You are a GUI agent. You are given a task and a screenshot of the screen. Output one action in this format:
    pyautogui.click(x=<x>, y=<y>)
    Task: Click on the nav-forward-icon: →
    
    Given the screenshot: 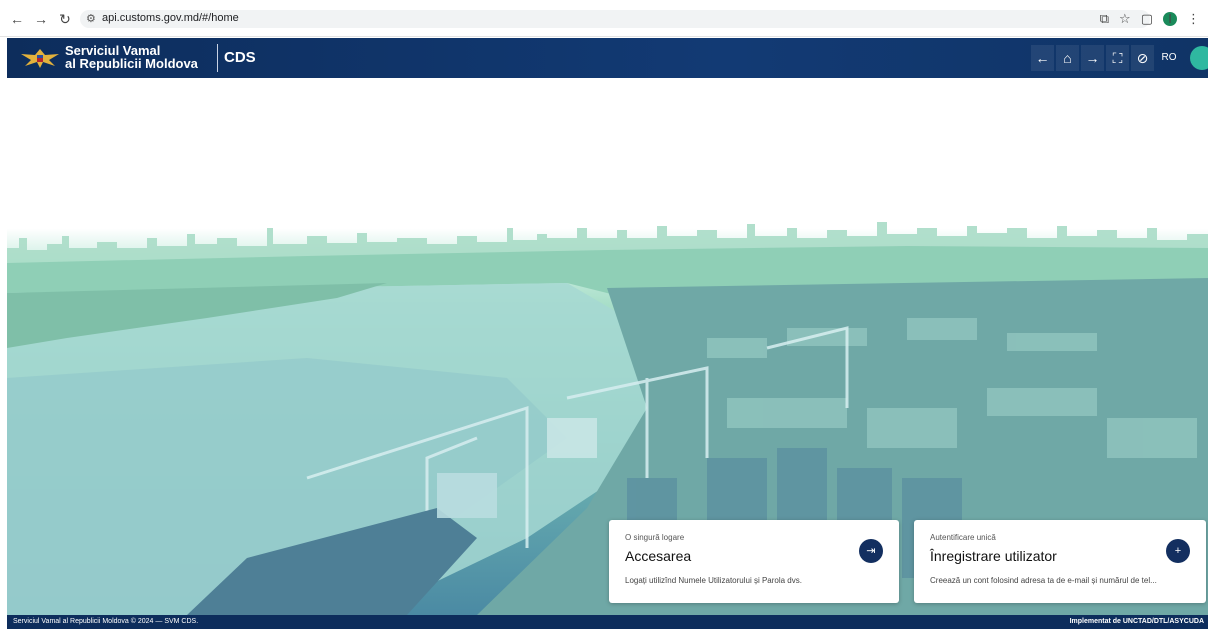 What is the action you would take?
    pyautogui.click(x=1092, y=58)
    